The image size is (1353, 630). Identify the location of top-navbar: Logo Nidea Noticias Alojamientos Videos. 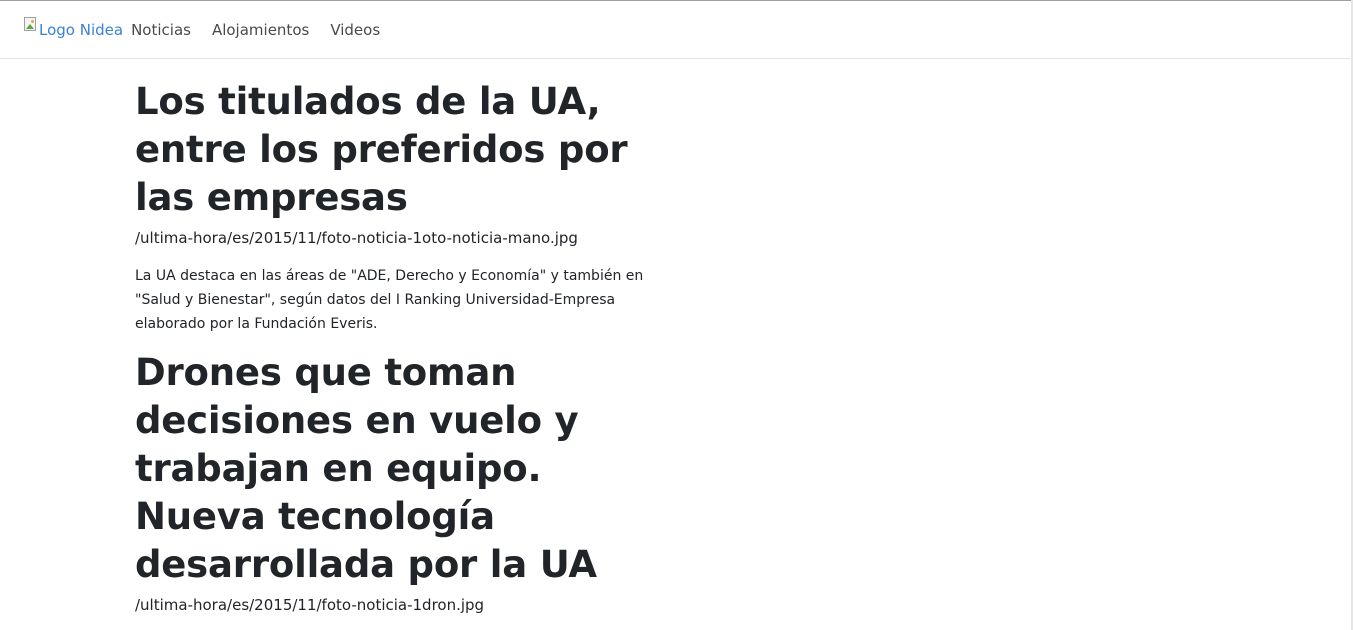
(675, 30).